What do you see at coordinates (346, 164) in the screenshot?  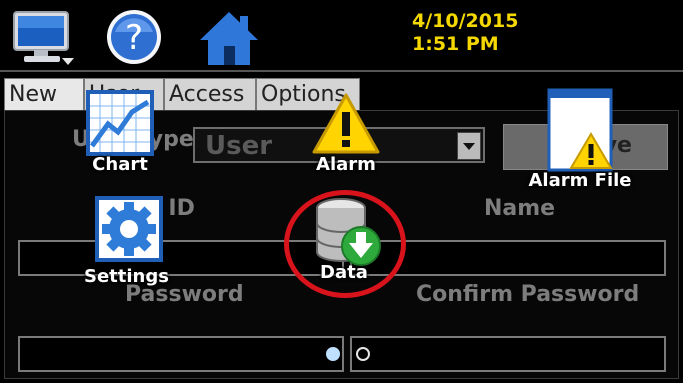 I see `alarm-label: Alarm` at bounding box center [346, 164].